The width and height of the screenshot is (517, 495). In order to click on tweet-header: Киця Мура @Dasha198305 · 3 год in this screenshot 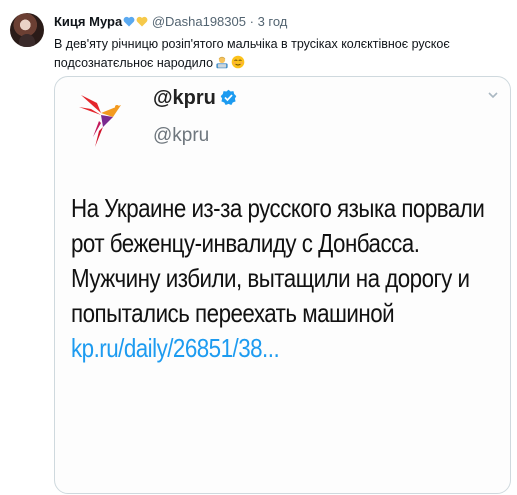, I will do `click(170, 21)`.